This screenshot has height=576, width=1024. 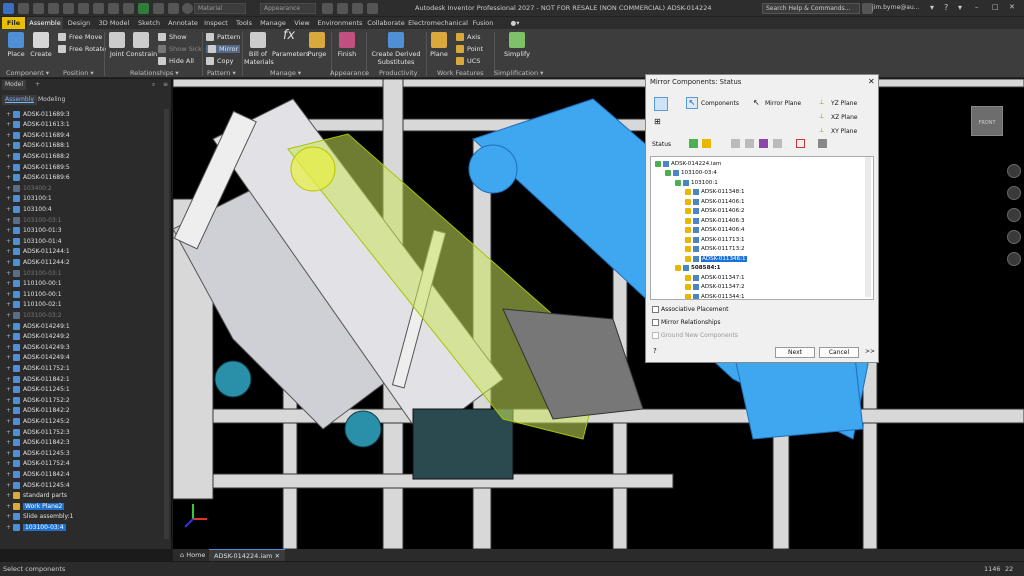 I want to click on browser-tree-item: +110100-00:1, so click(x=34, y=284).